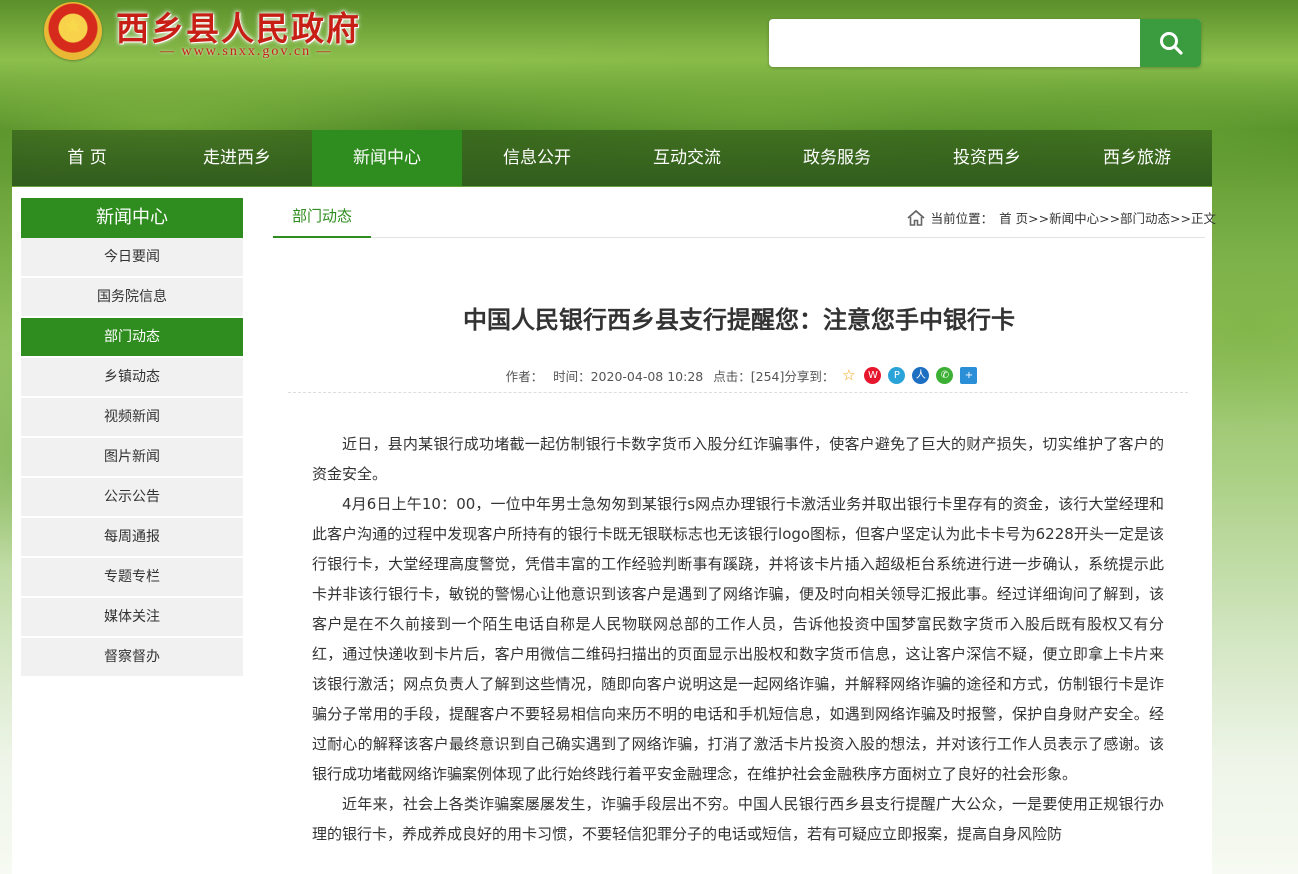  I want to click on pengyou-icon: P, so click(897, 375).